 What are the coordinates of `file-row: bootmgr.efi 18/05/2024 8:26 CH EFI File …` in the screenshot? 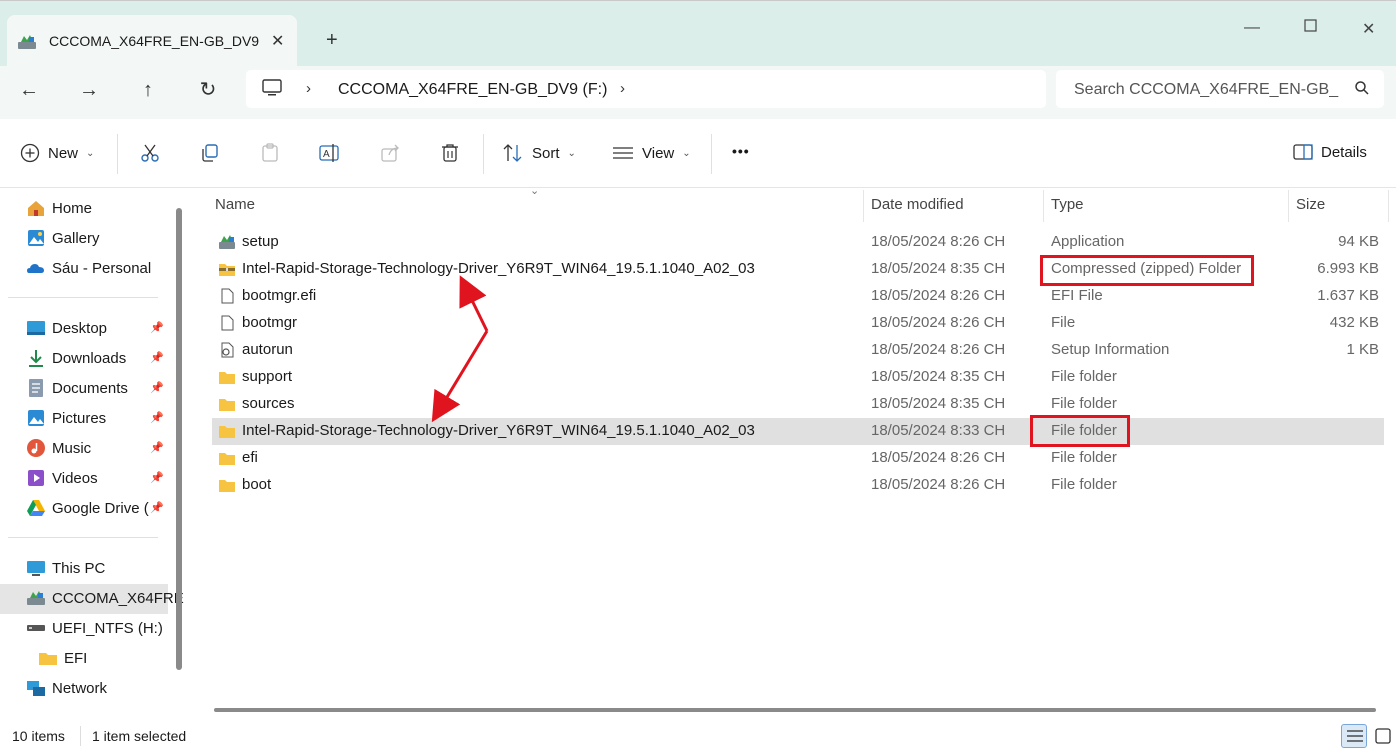 It's located at (798, 296).